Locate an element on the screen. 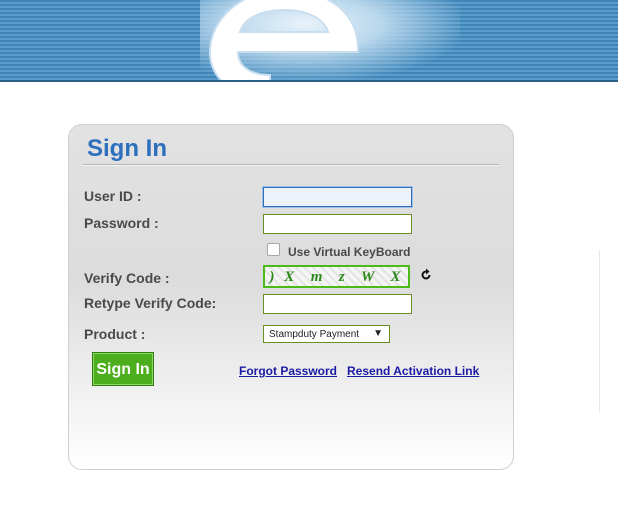 This screenshot has width=618, height=523. retype-verify-input is located at coordinates (337, 304).